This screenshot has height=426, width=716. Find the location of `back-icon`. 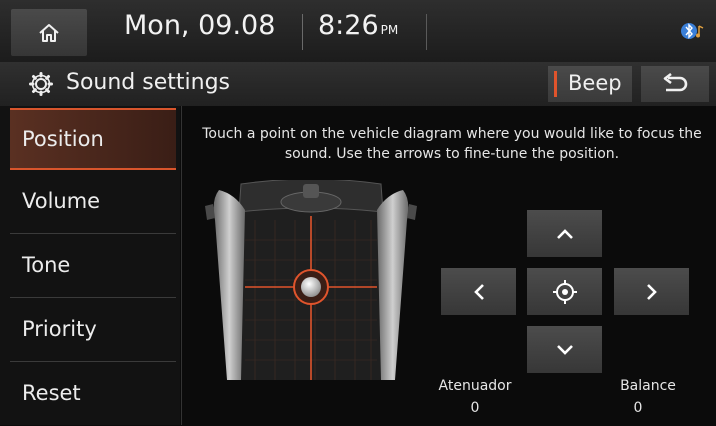

back-icon is located at coordinates (675, 82).